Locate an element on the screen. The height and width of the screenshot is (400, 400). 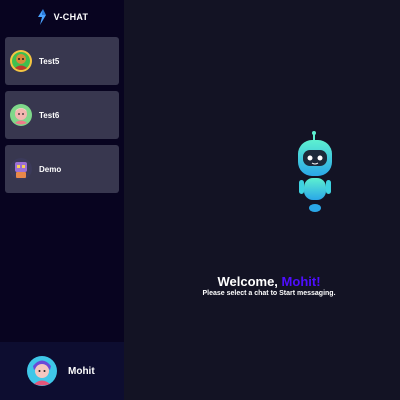
contact-item-demo: Demo is located at coordinates (62, 169).